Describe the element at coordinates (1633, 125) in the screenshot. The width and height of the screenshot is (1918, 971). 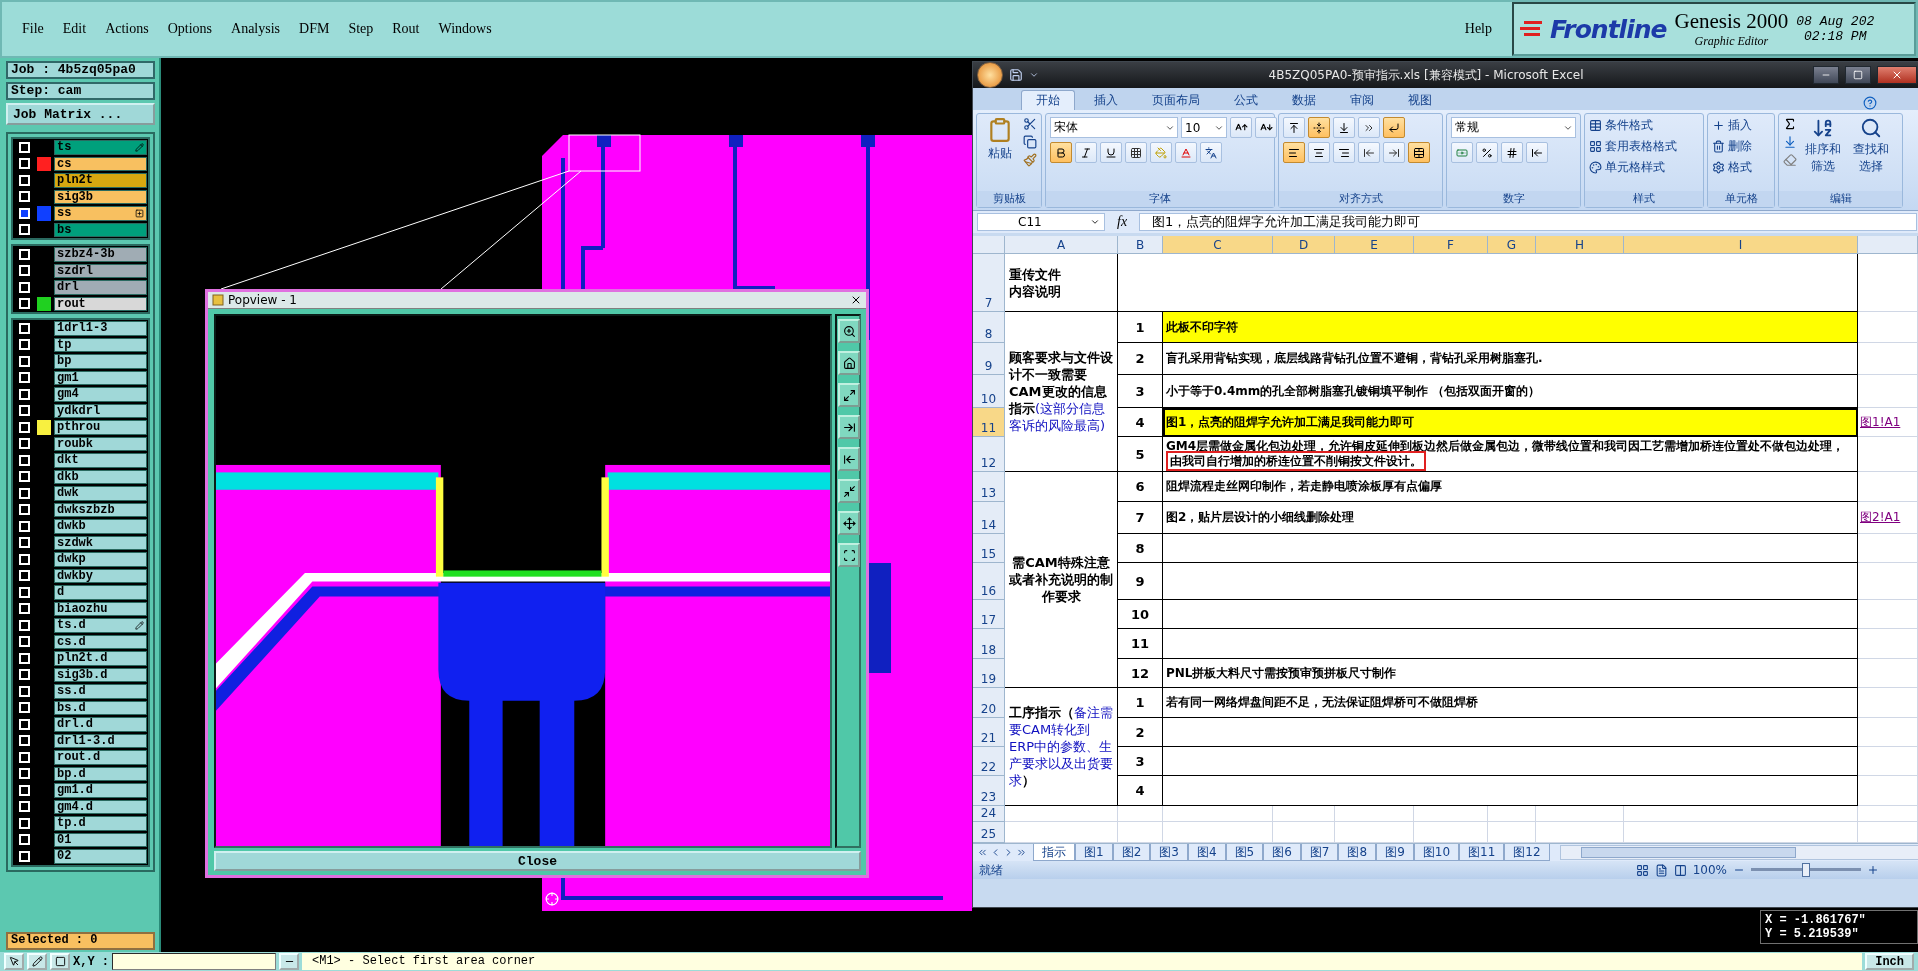
I see `style-button: 条件格式` at that location.